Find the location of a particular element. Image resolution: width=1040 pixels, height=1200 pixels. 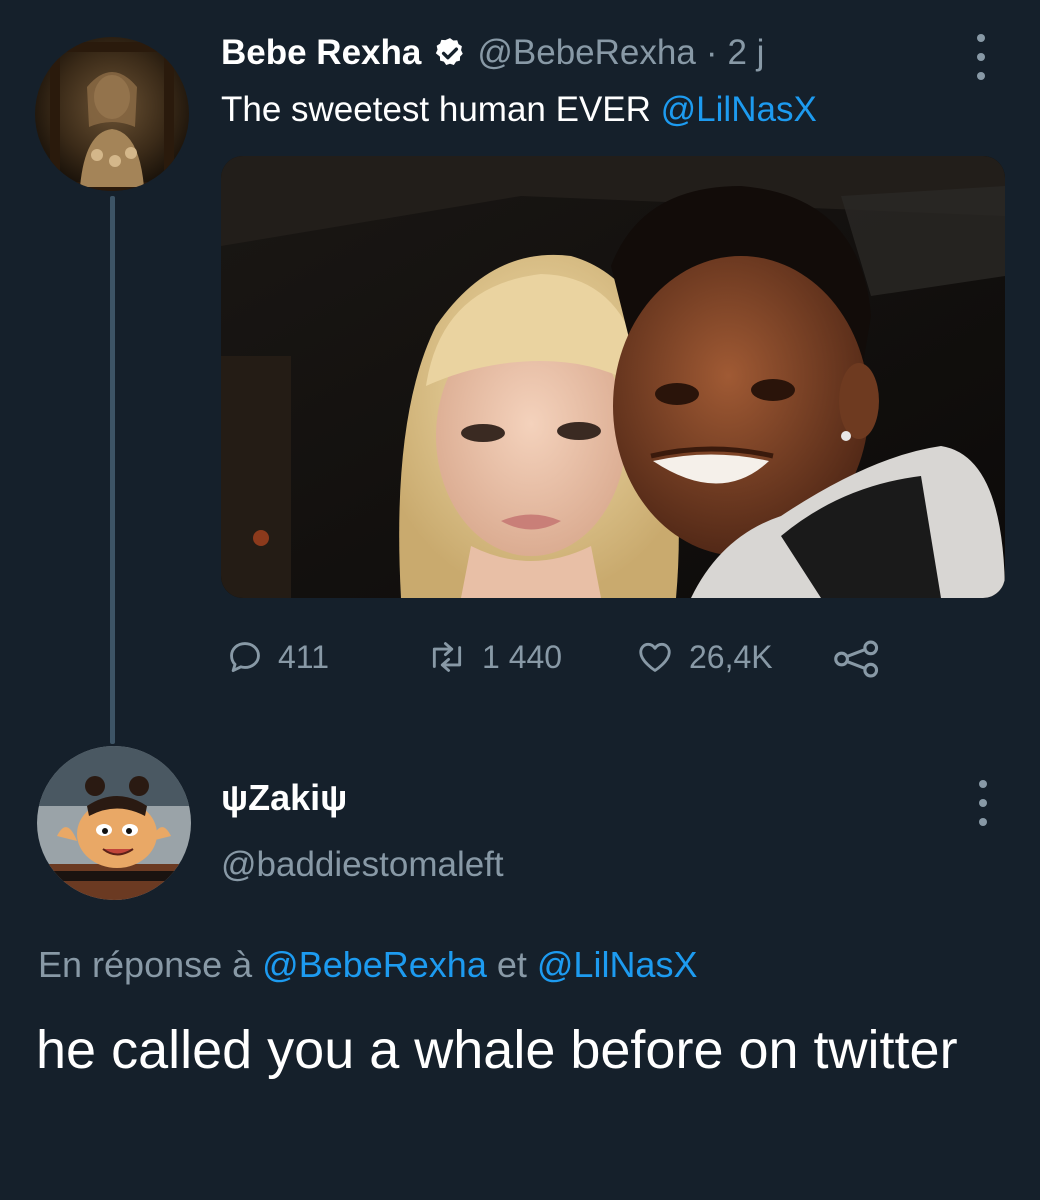

tweet-author-handle: @BebeRexha is located at coordinates (586, 53).